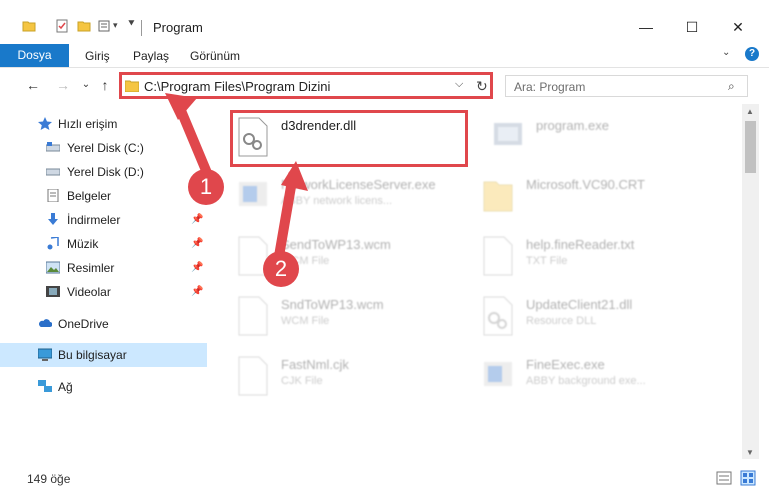  I want to click on tiles-view-icon, so click(748, 478).